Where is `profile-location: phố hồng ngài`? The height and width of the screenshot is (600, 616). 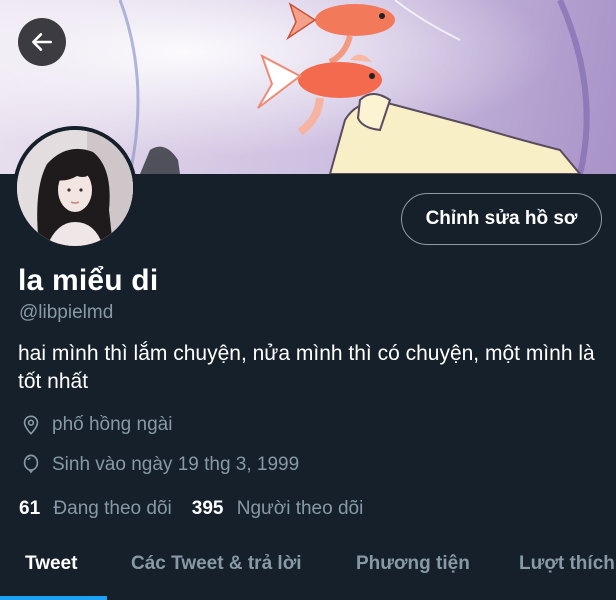 profile-location: phố hồng ngài is located at coordinates (96, 425).